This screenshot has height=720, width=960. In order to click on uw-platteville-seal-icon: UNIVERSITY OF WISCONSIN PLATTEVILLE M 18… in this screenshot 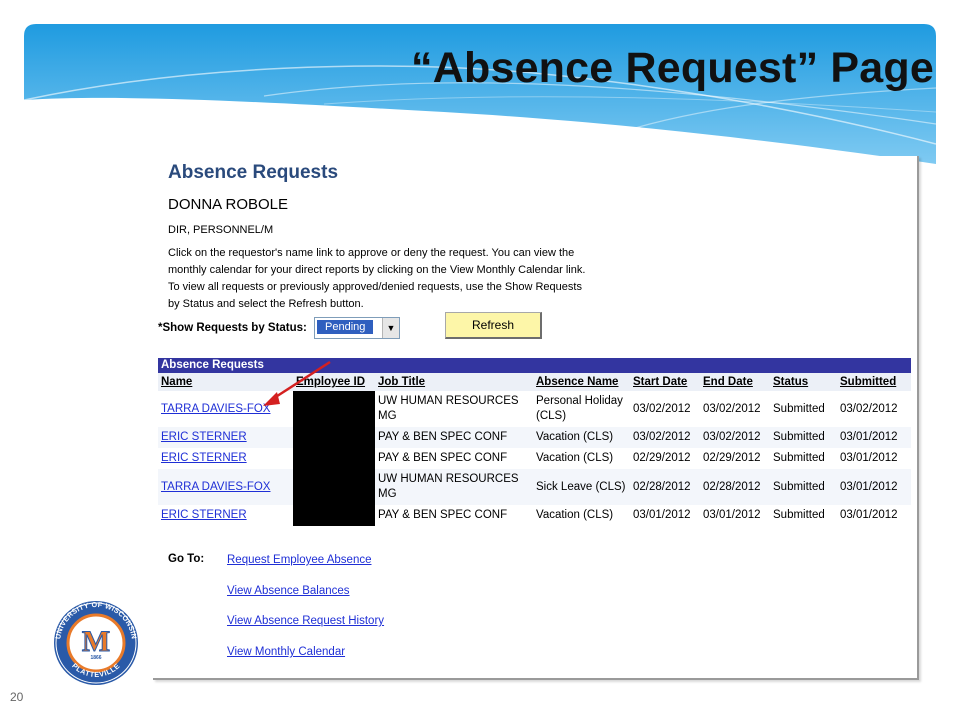, I will do `click(96, 642)`.